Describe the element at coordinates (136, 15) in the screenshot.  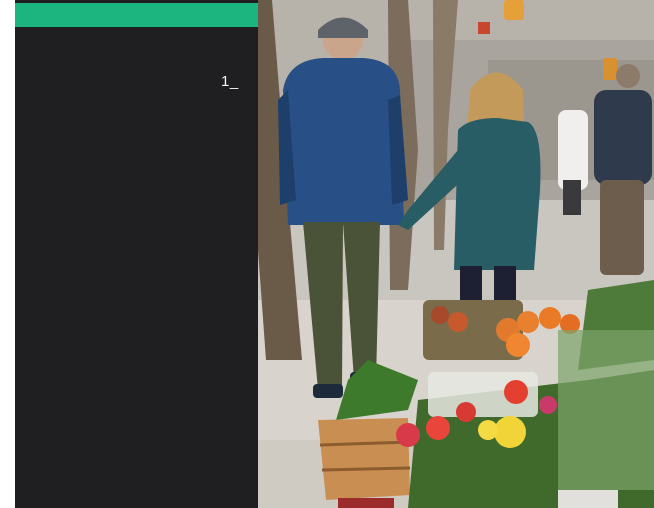
I see `accent-bar` at that location.